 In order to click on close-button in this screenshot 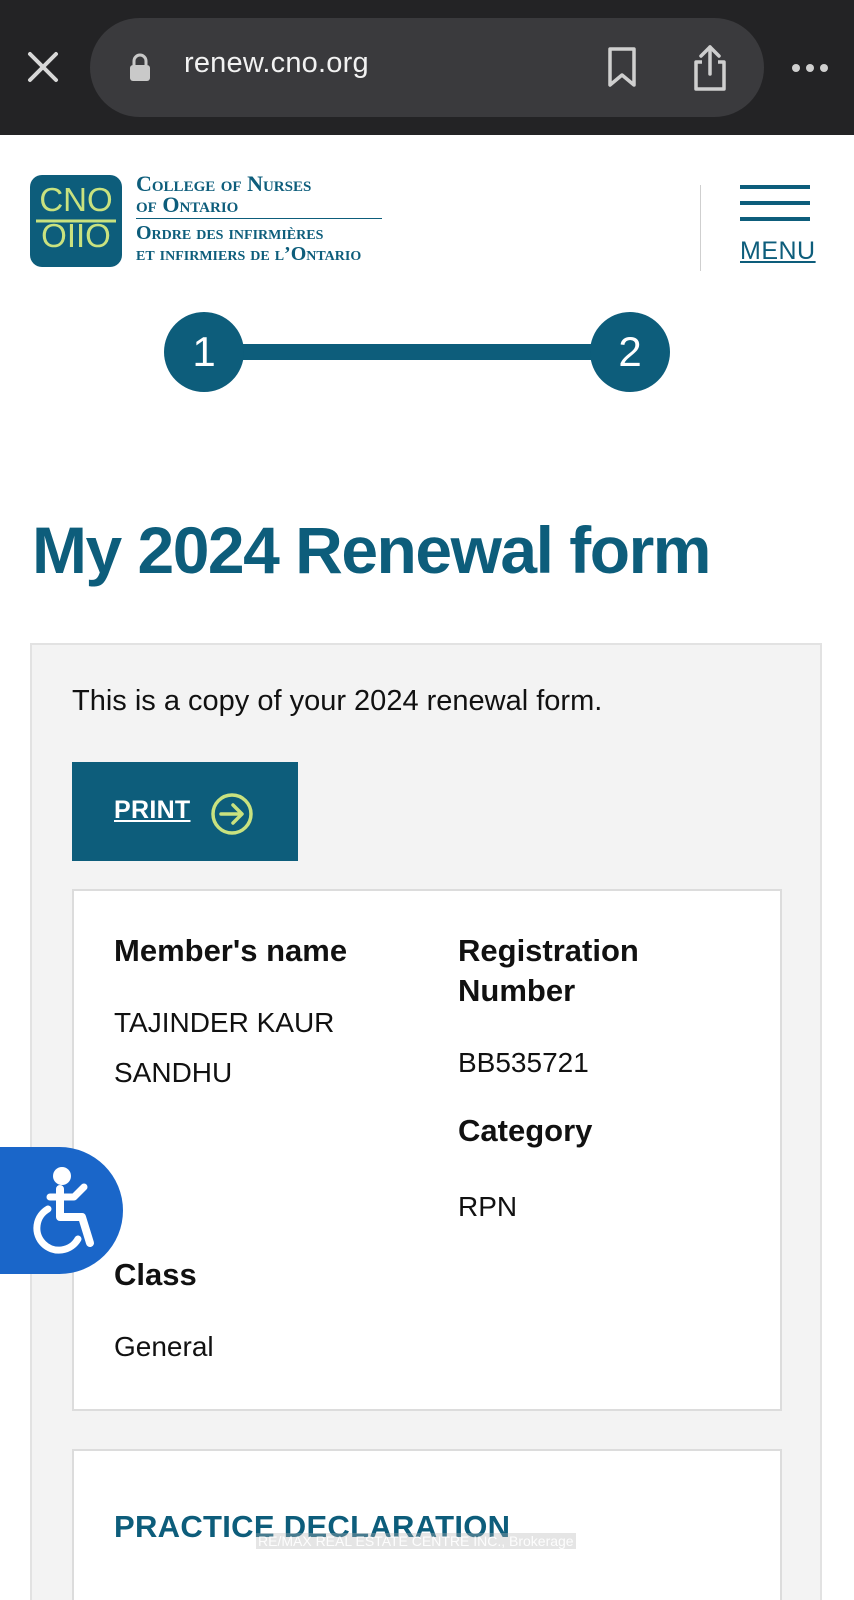, I will do `click(43, 67)`.